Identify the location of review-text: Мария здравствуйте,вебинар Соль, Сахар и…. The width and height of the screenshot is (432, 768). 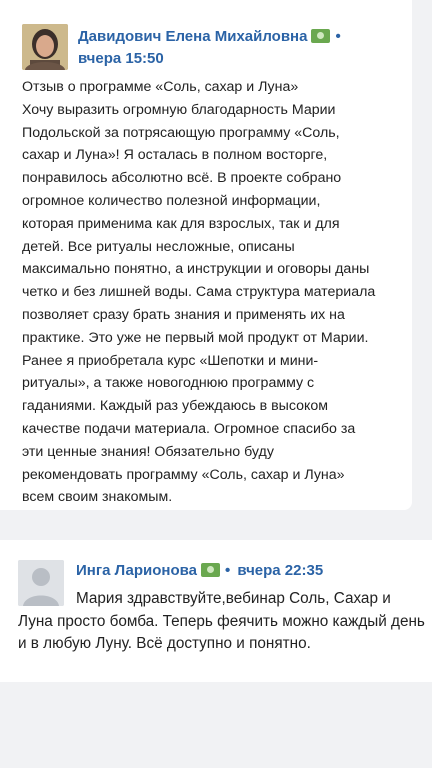
(222, 622).